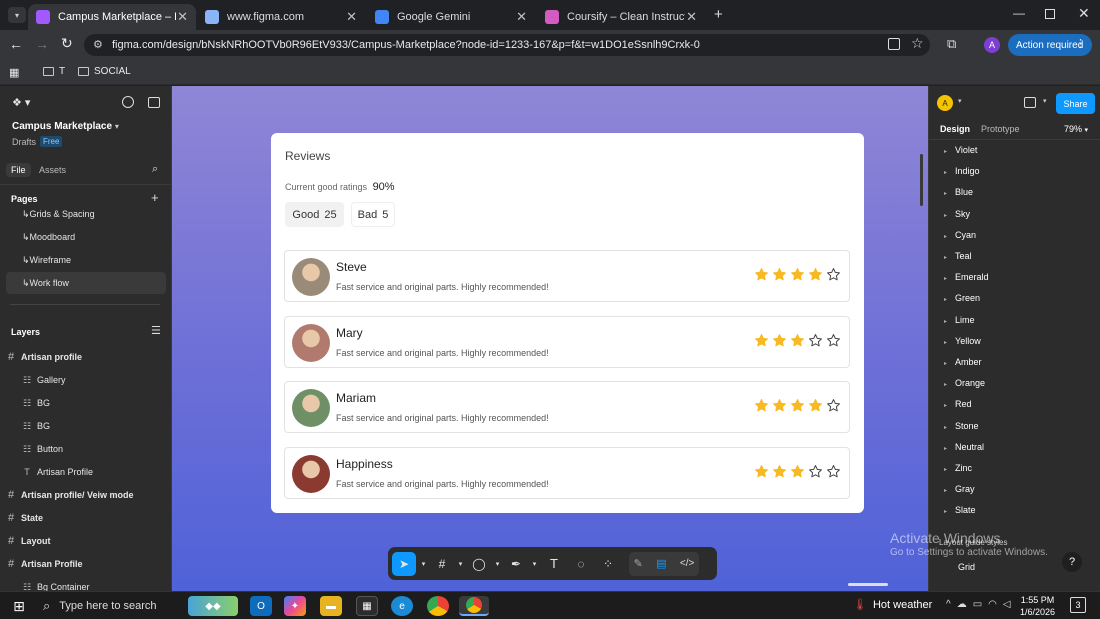 The width and height of the screenshot is (1100, 619). I want to click on file-tab: File, so click(18, 170).